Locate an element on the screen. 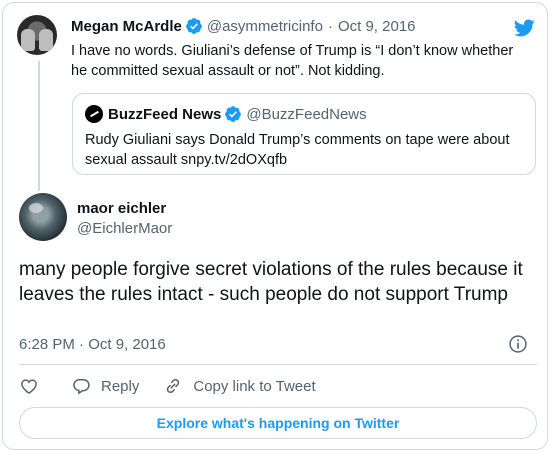 This screenshot has height=452, width=550. author-name: maor eichler is located at coordinates (121, 208).